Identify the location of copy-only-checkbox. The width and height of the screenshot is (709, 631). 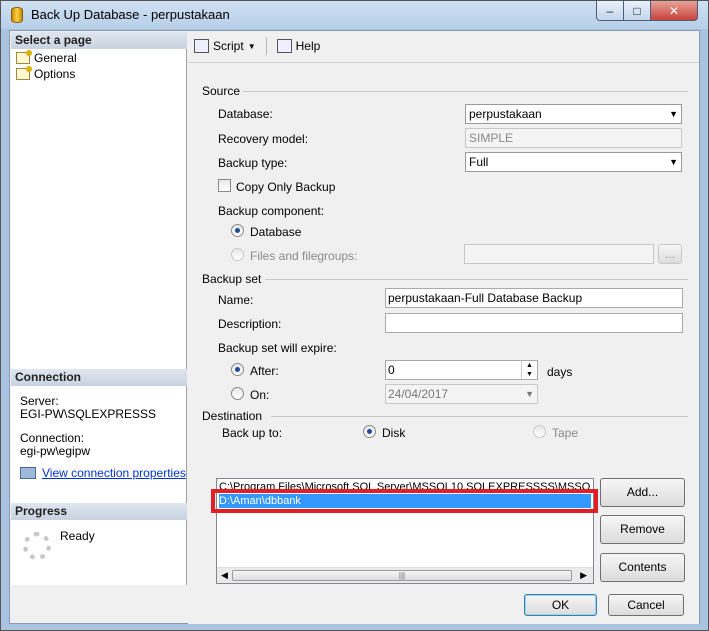
(224, 185).